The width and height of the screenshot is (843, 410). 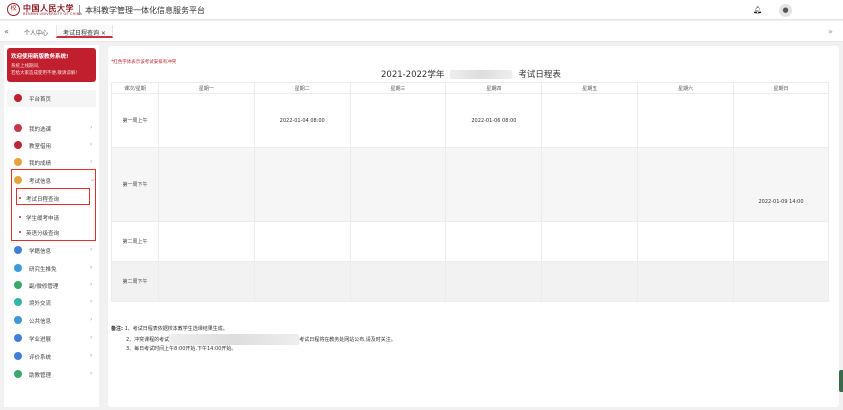 What do you see at coordinates (51, 302) in the screenshot?
I see `sidebar-item-exchange: 境外交流 ›` at bounding box center [51, 302].